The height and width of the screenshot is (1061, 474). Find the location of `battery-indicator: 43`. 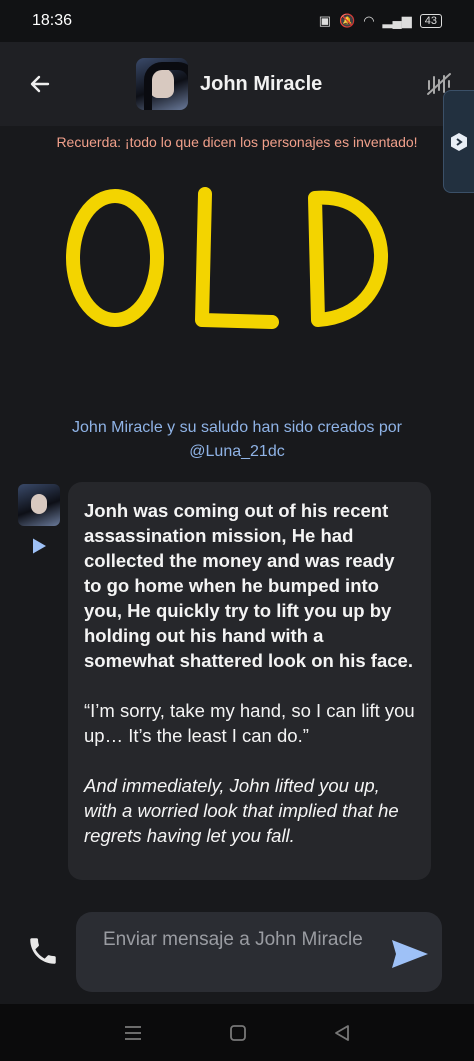

battery-indicator: 43 is located at coordinates (430, 21).